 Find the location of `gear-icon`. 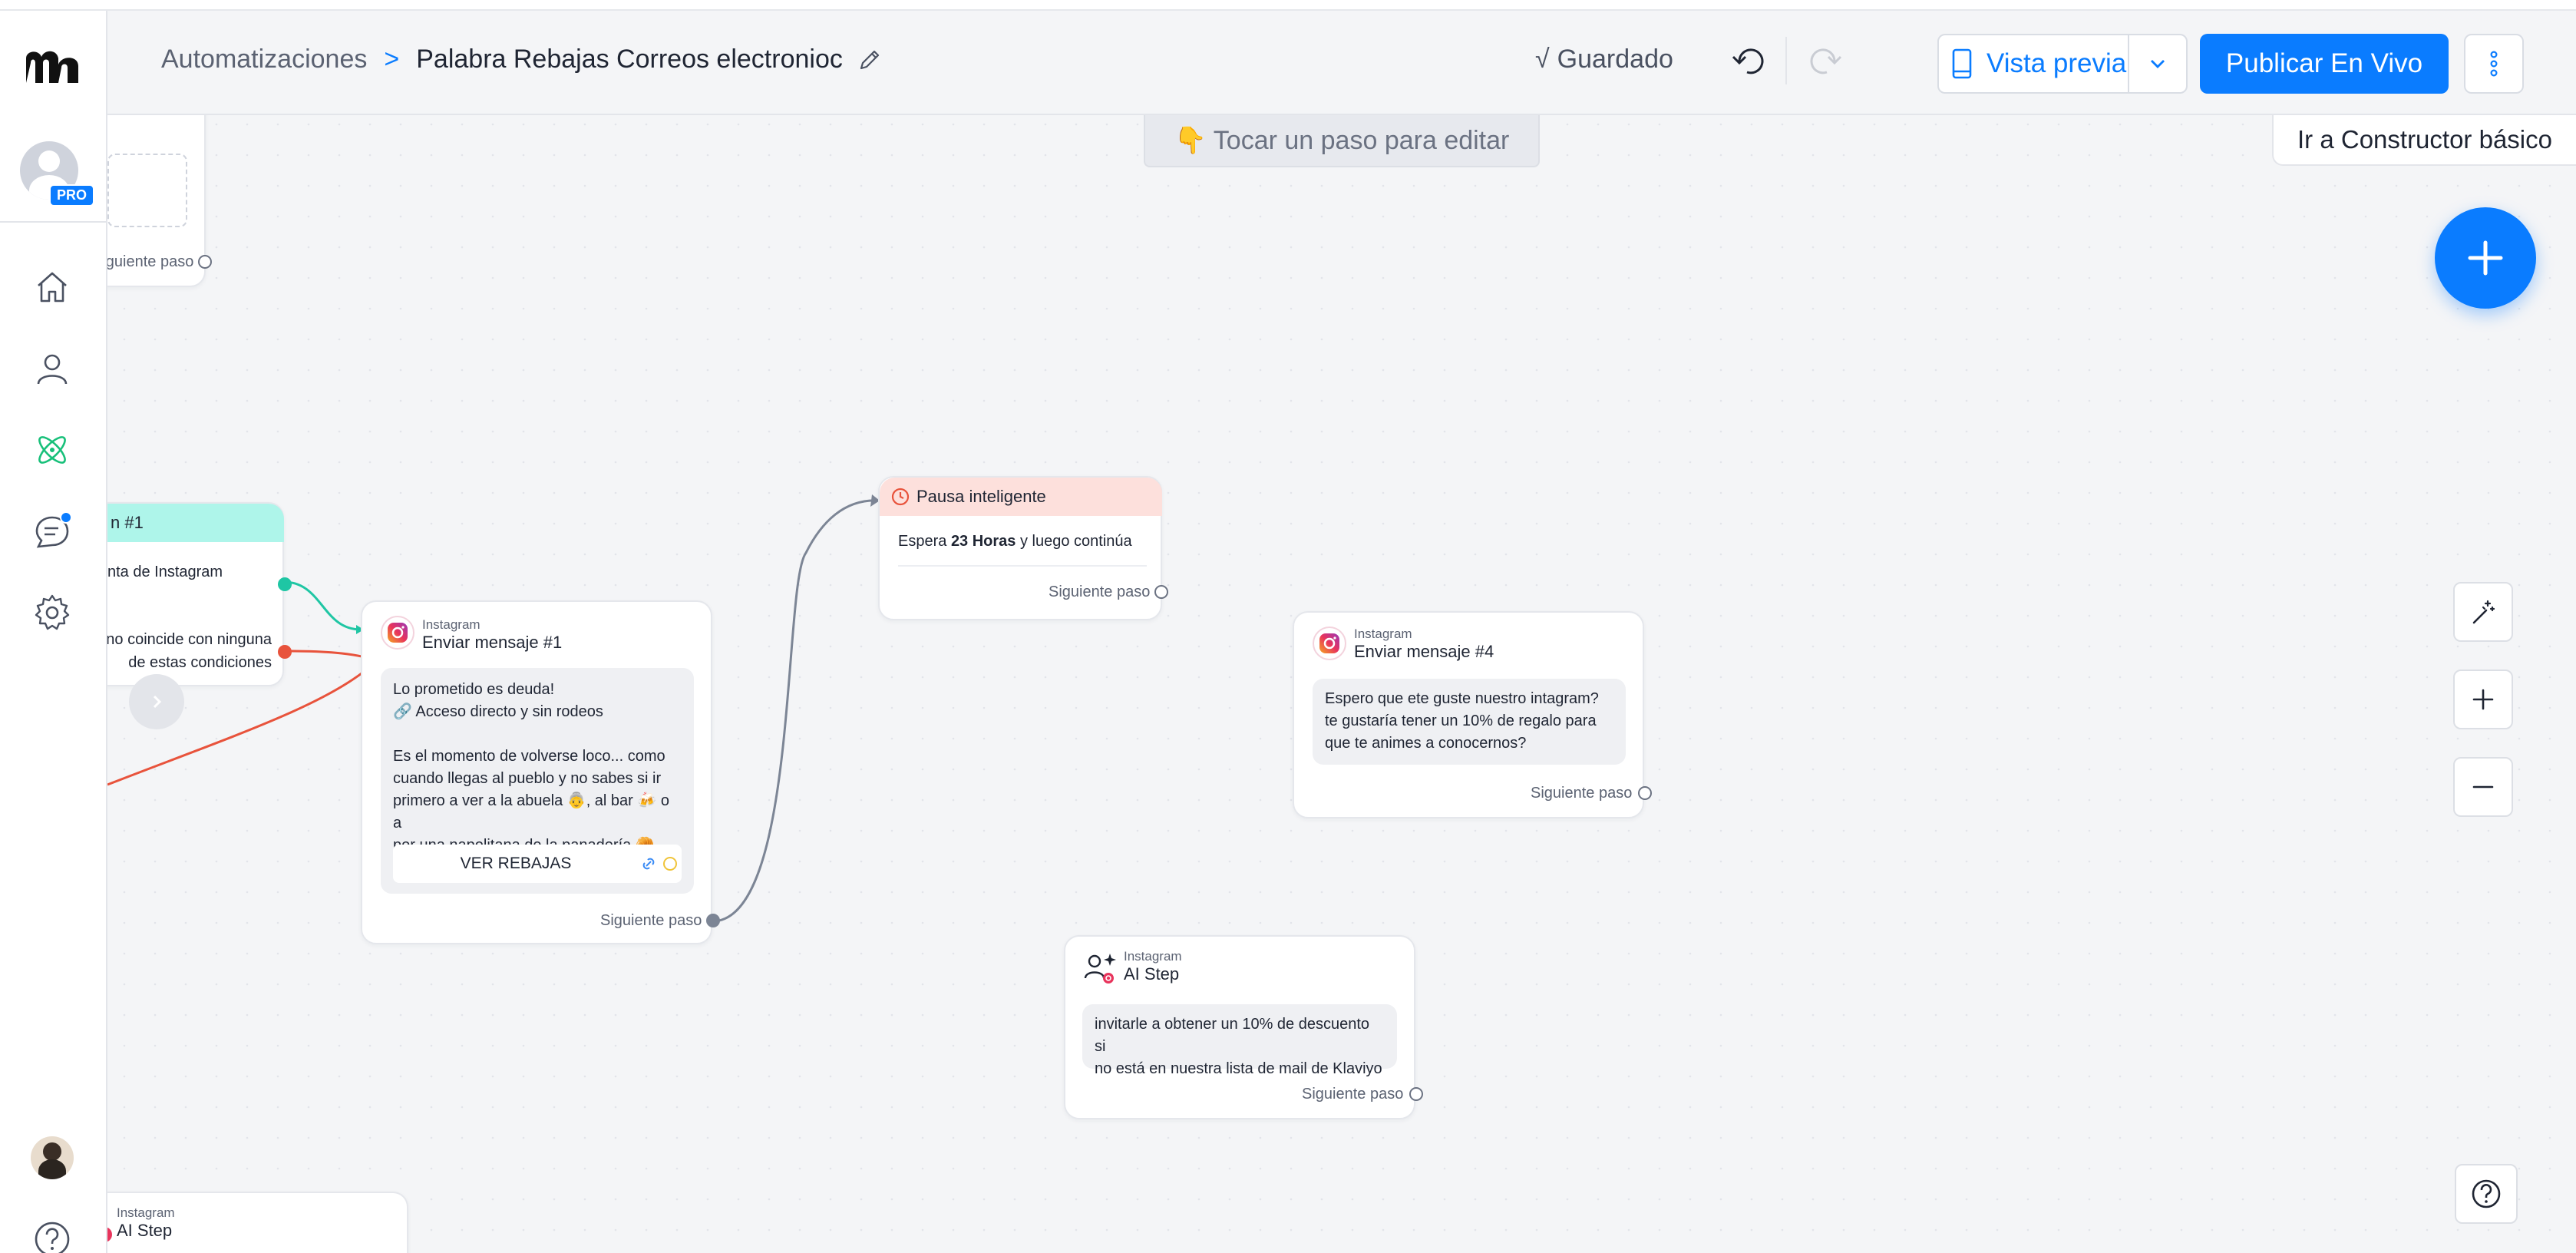

gear-icon is located at coordinates (52, 613).